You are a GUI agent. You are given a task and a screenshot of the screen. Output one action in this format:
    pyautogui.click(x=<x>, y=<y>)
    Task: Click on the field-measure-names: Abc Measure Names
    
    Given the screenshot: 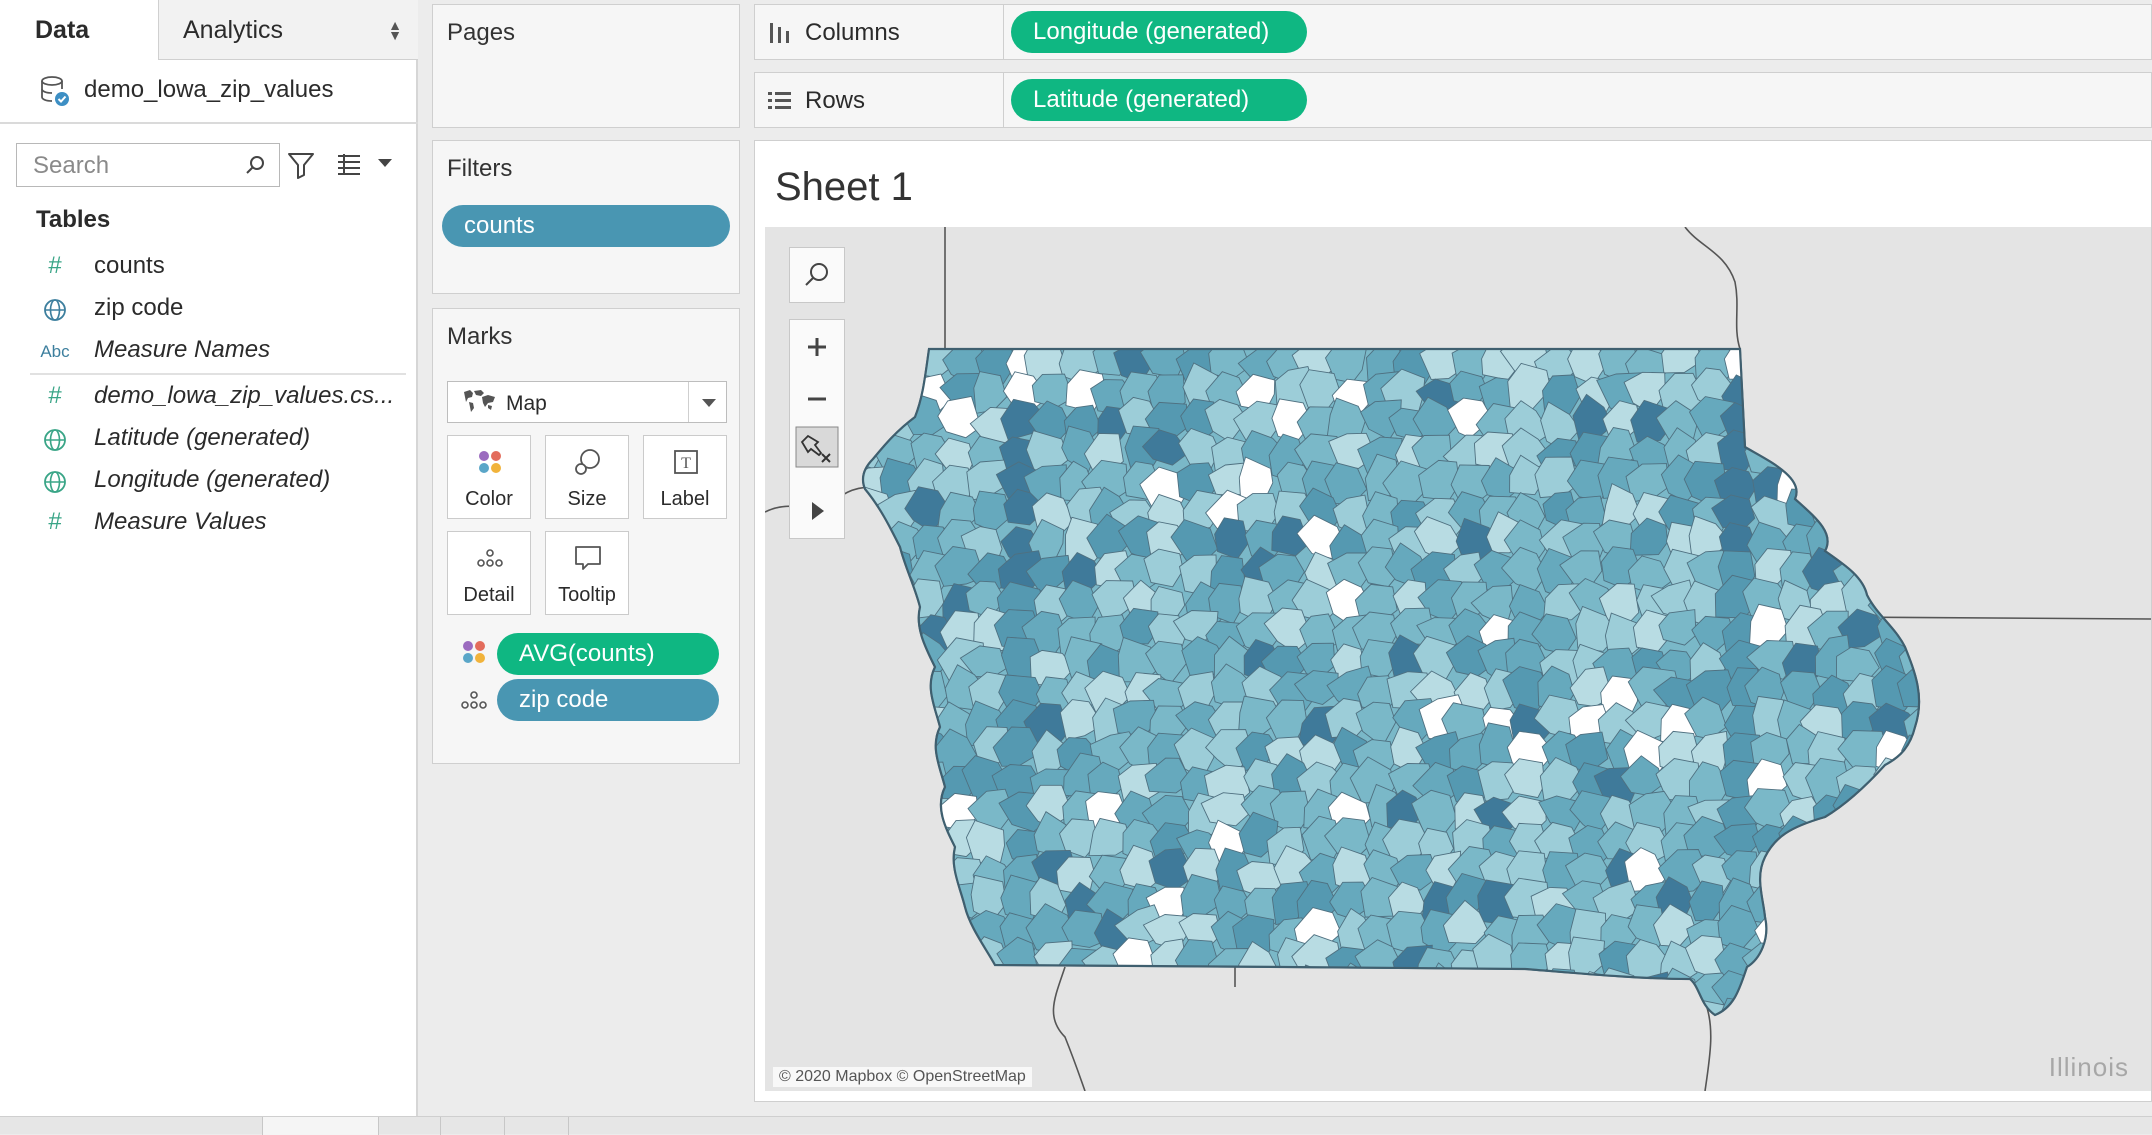 What is the action you would take?
    pyautogui.click(x=209, y=352)
    